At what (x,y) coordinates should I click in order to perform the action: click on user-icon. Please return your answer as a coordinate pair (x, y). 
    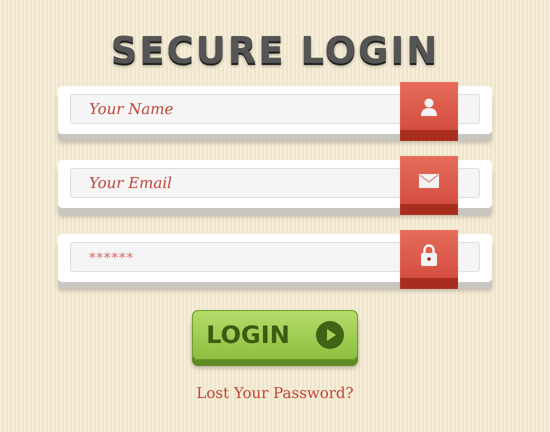
    Looking at the image, I should click on (429, 107).